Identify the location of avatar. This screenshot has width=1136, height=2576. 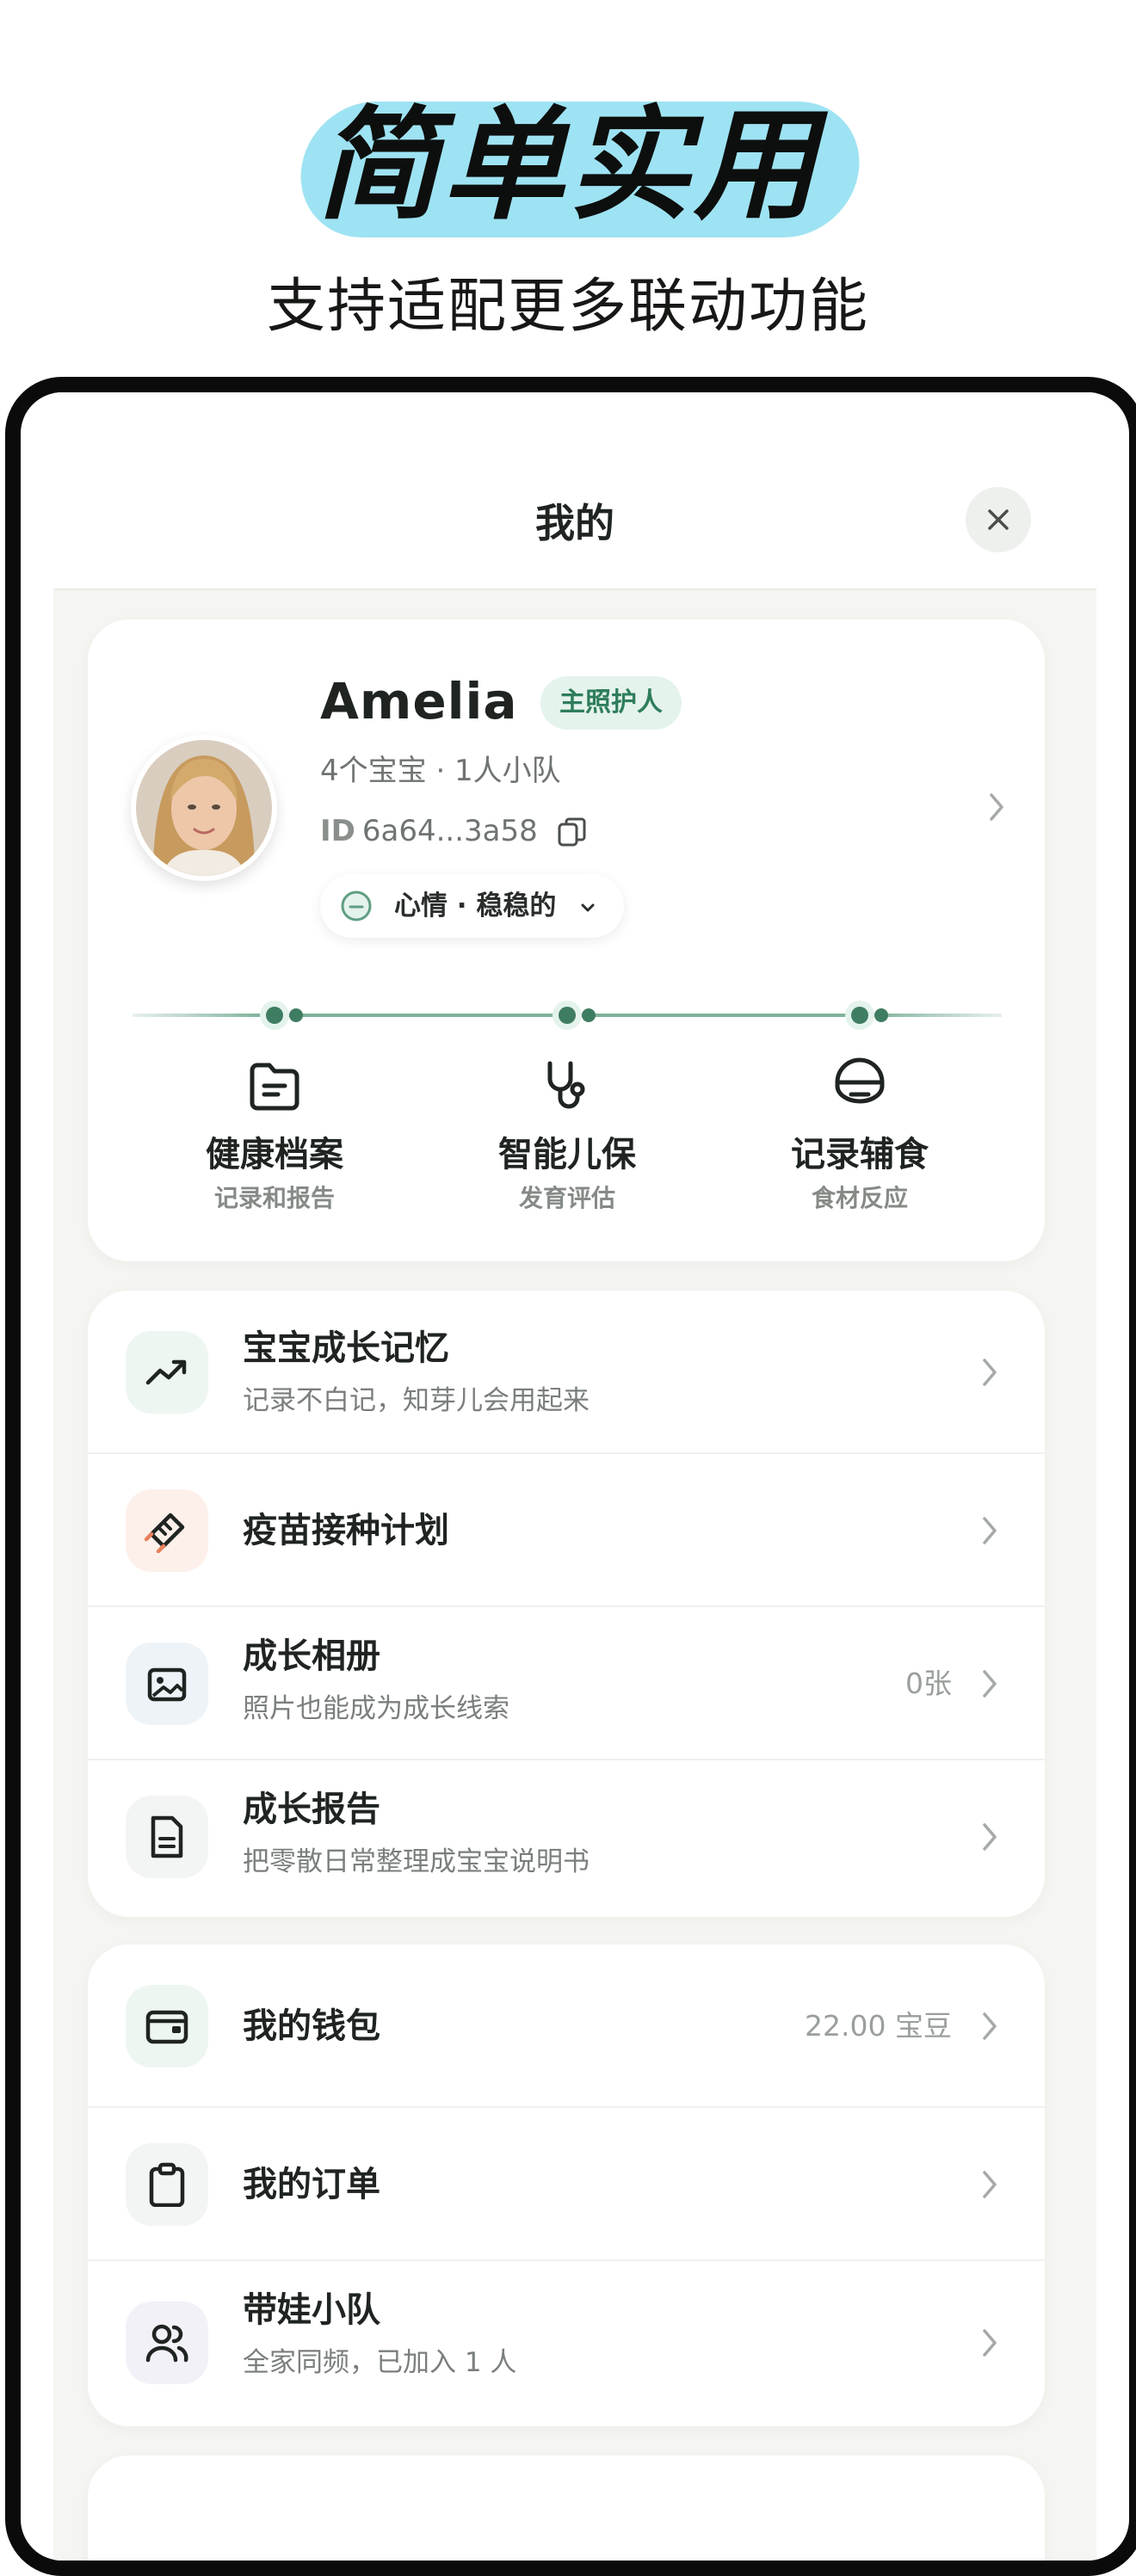
(204, 808).